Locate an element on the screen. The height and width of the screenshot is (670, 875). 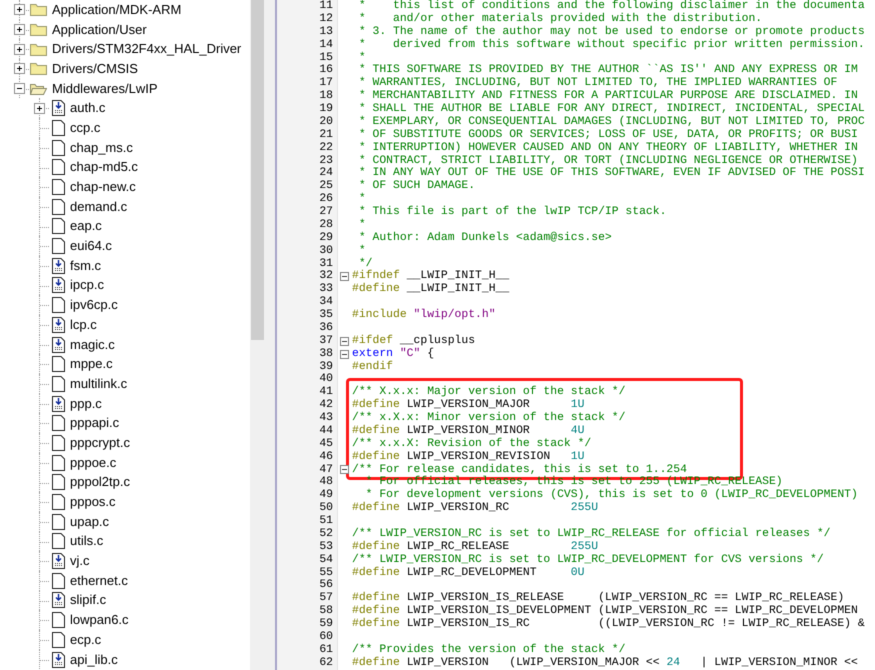
line-number: 54 is located at coordinates (307, 560).